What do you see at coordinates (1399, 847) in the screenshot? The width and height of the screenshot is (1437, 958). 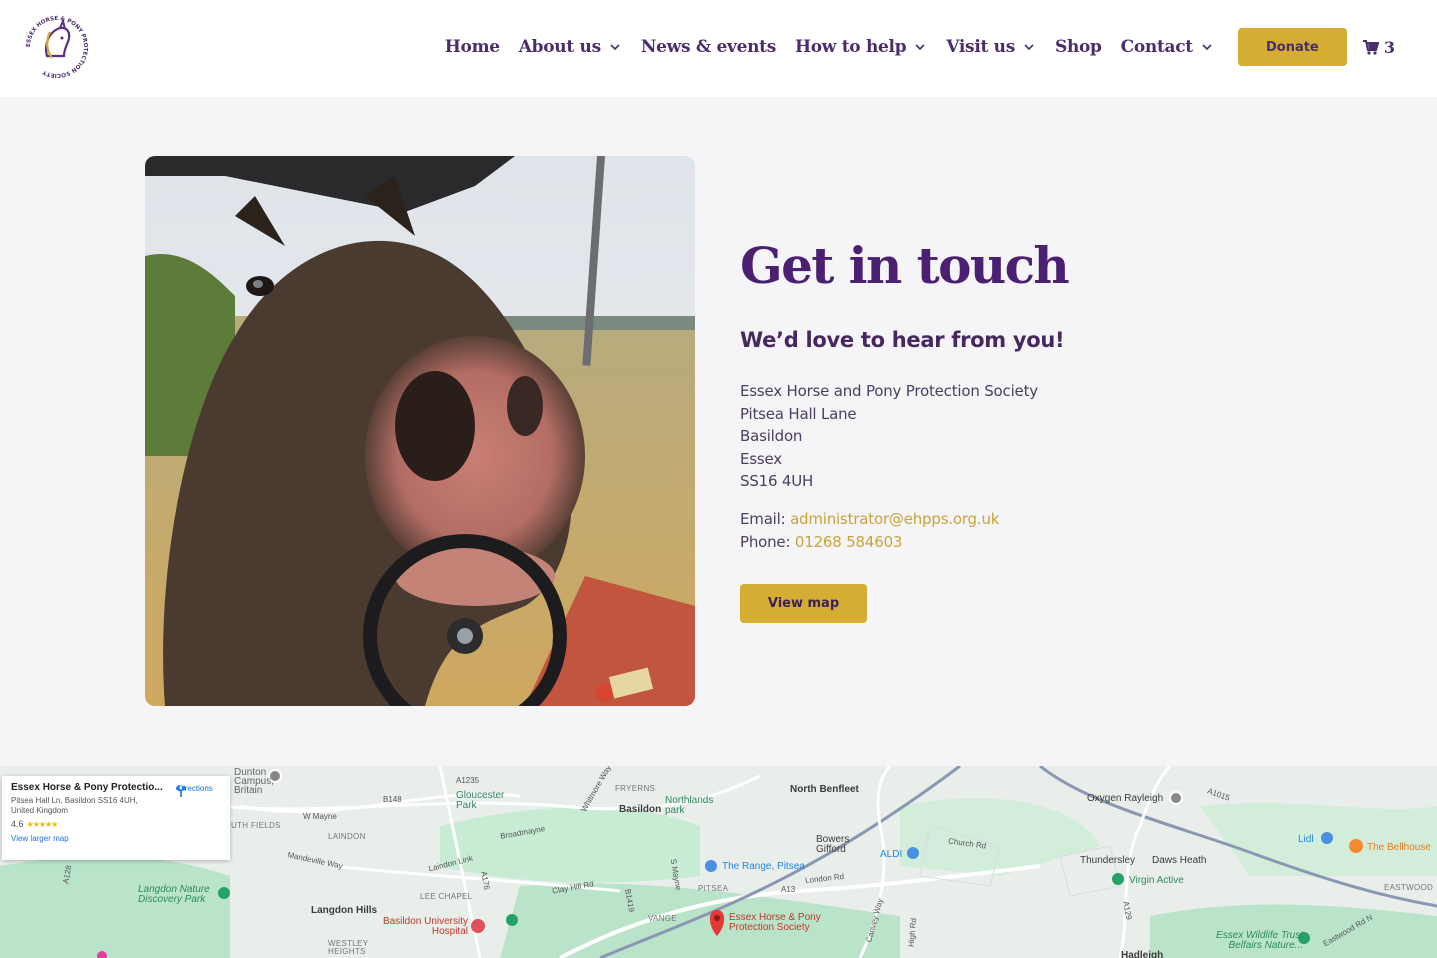 I see `map-place-bellhouse: The Bellhouse` at bounding box center [1399, 847].